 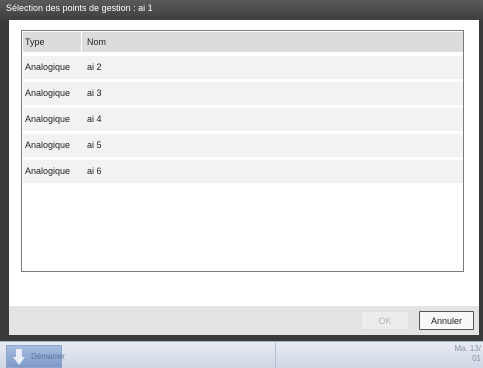 What do you see at coordinates (467, 354) in the screenshot?
I see `taskbar-clock: Ma. 13/ 01` at bounding box center [467, 354].